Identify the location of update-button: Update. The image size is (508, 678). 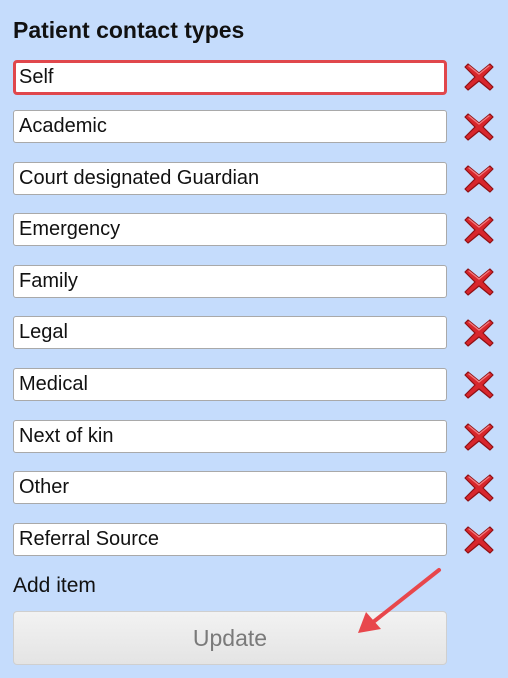
(230, 638).